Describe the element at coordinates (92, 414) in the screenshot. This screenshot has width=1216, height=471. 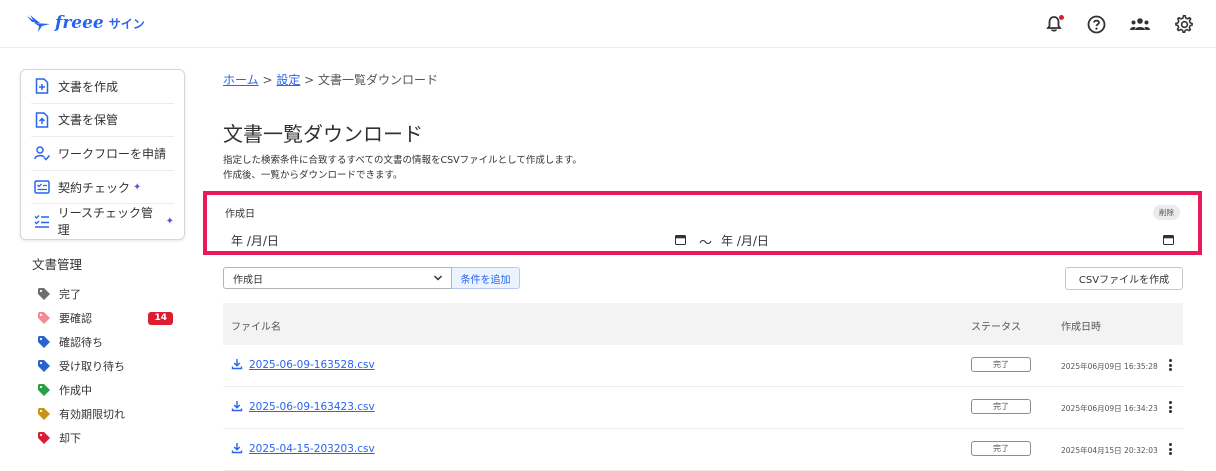
I see `tag-label: 有効期限切れ` at that location.